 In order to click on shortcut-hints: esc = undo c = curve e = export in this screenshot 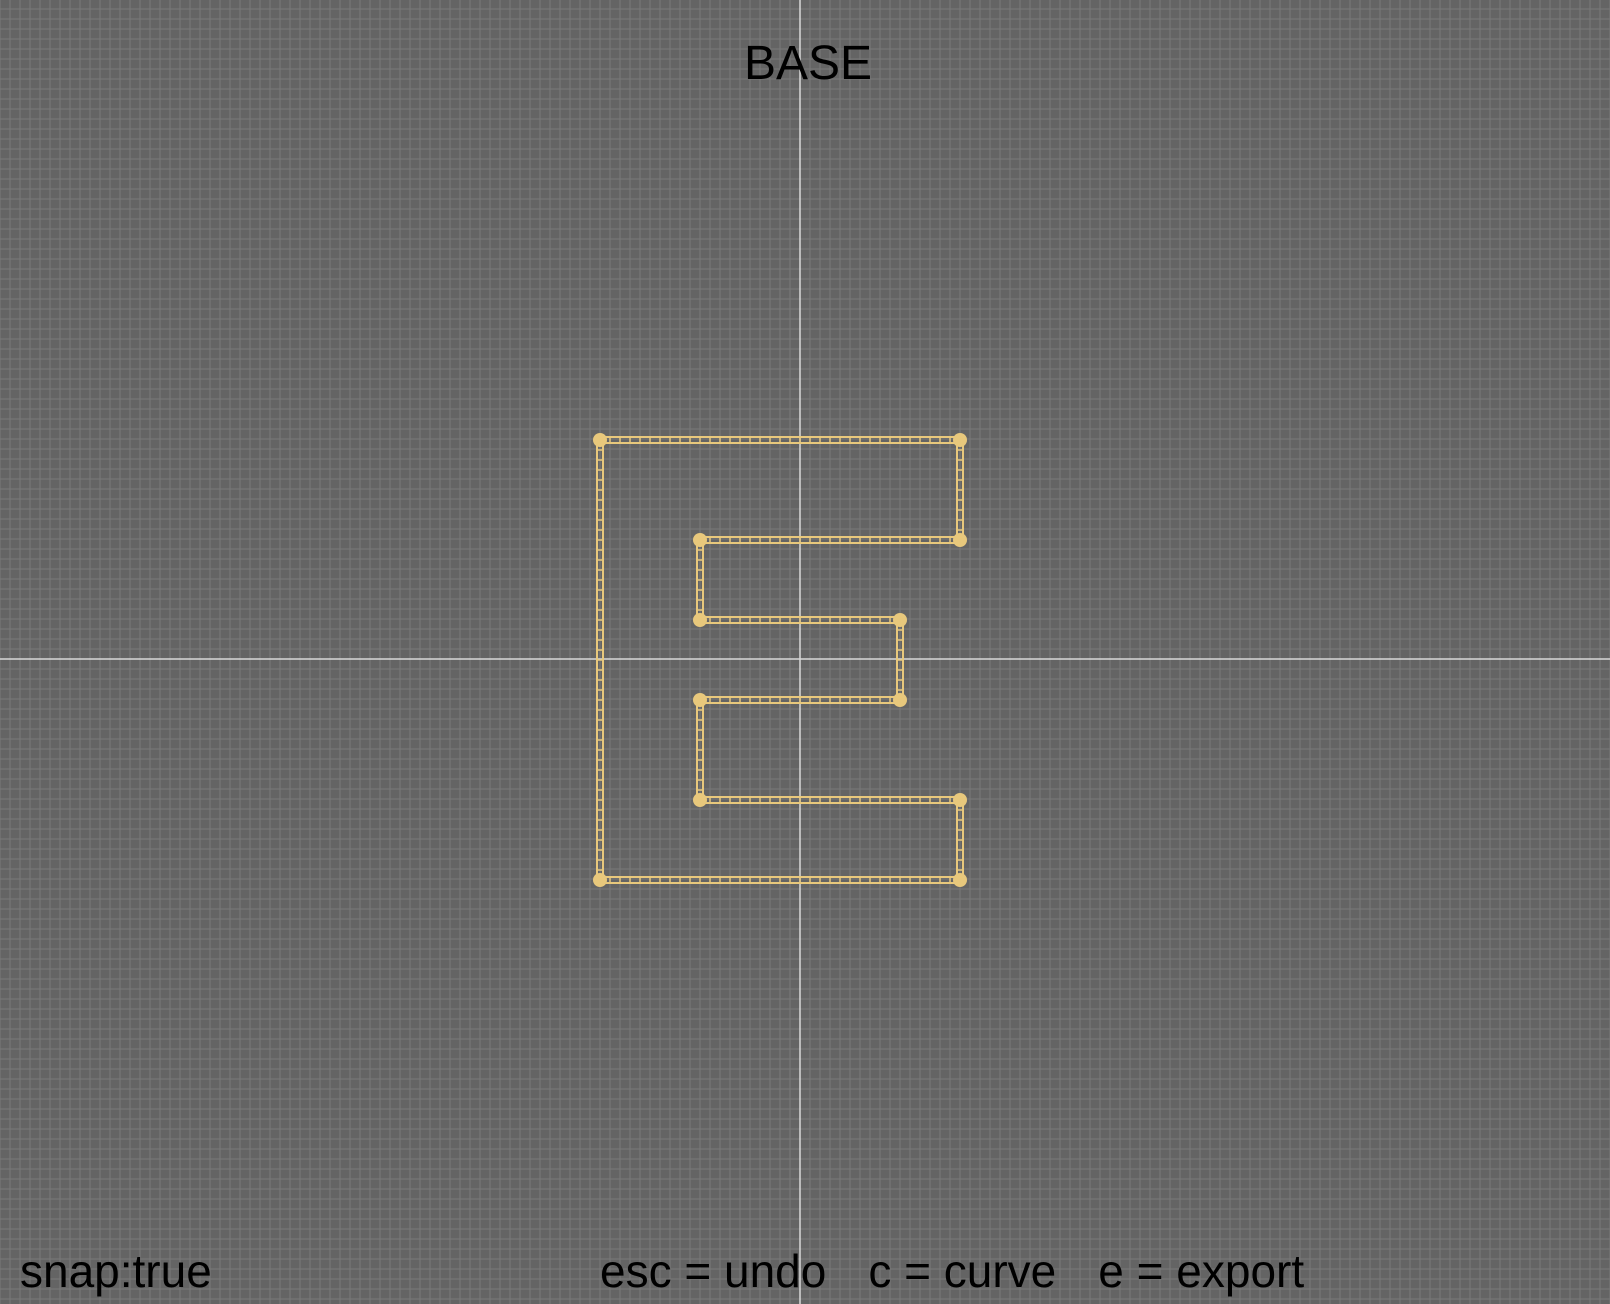, I will do `click(952, 1271)`.